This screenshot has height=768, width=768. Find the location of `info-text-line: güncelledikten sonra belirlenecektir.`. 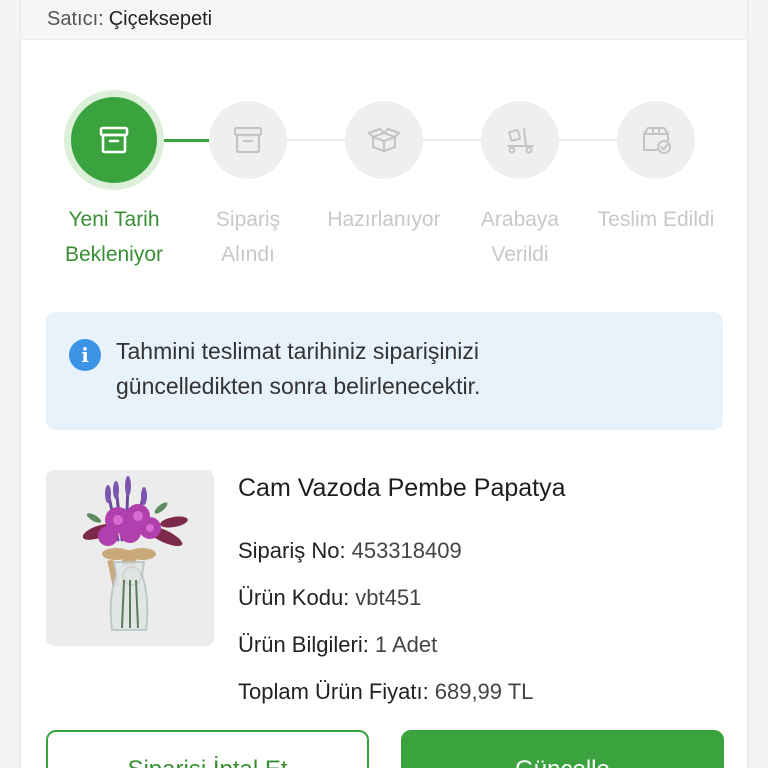

info-text-line: güncelledikten sonra belirlenecektir. is located at coordinates (298, 386).